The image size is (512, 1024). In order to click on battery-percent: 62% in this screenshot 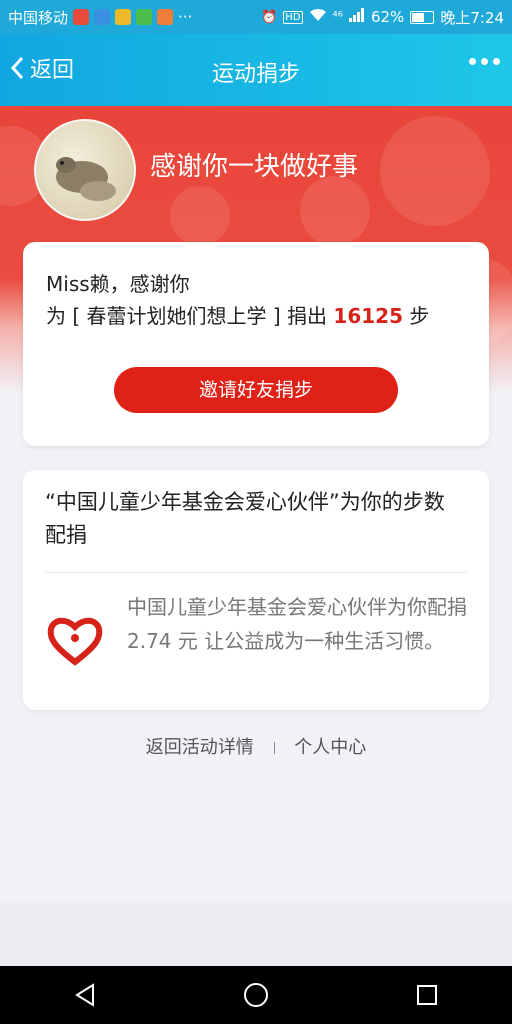, I will do `click(387, 17)`.